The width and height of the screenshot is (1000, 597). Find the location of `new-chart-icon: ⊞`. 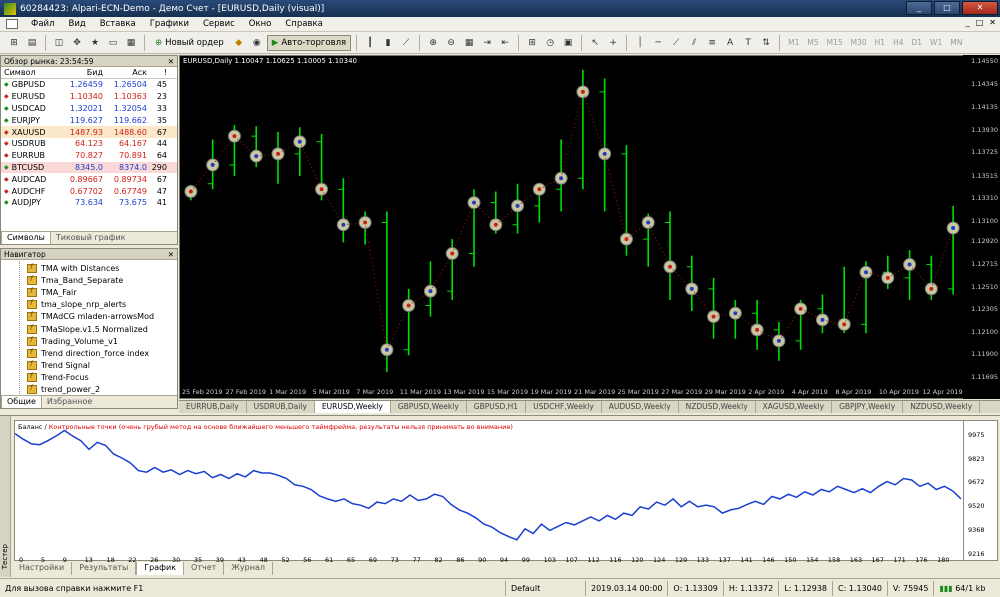

new-chart-icon: ⊞ is located at coordinates (14, 43).